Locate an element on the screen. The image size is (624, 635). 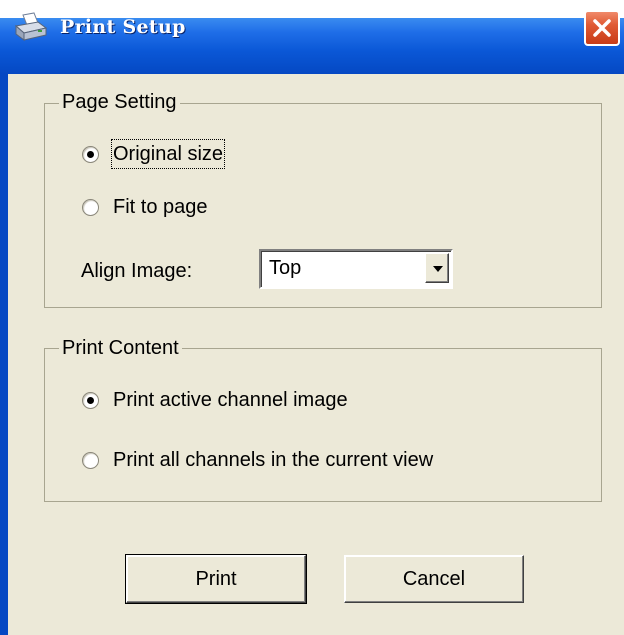
page-setting-legend: Page Setting is located at coordinates (119, 102).